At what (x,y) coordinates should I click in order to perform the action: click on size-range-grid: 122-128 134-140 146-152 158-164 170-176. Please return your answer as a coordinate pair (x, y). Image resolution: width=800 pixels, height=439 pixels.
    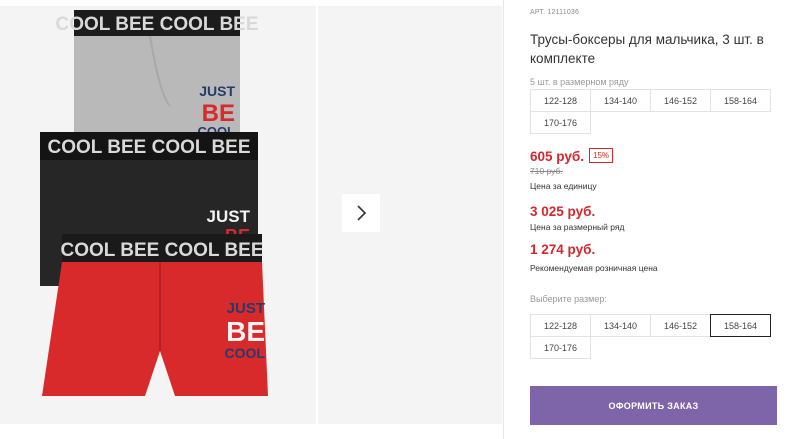
    Looking at the image, I should click on (654, 111).